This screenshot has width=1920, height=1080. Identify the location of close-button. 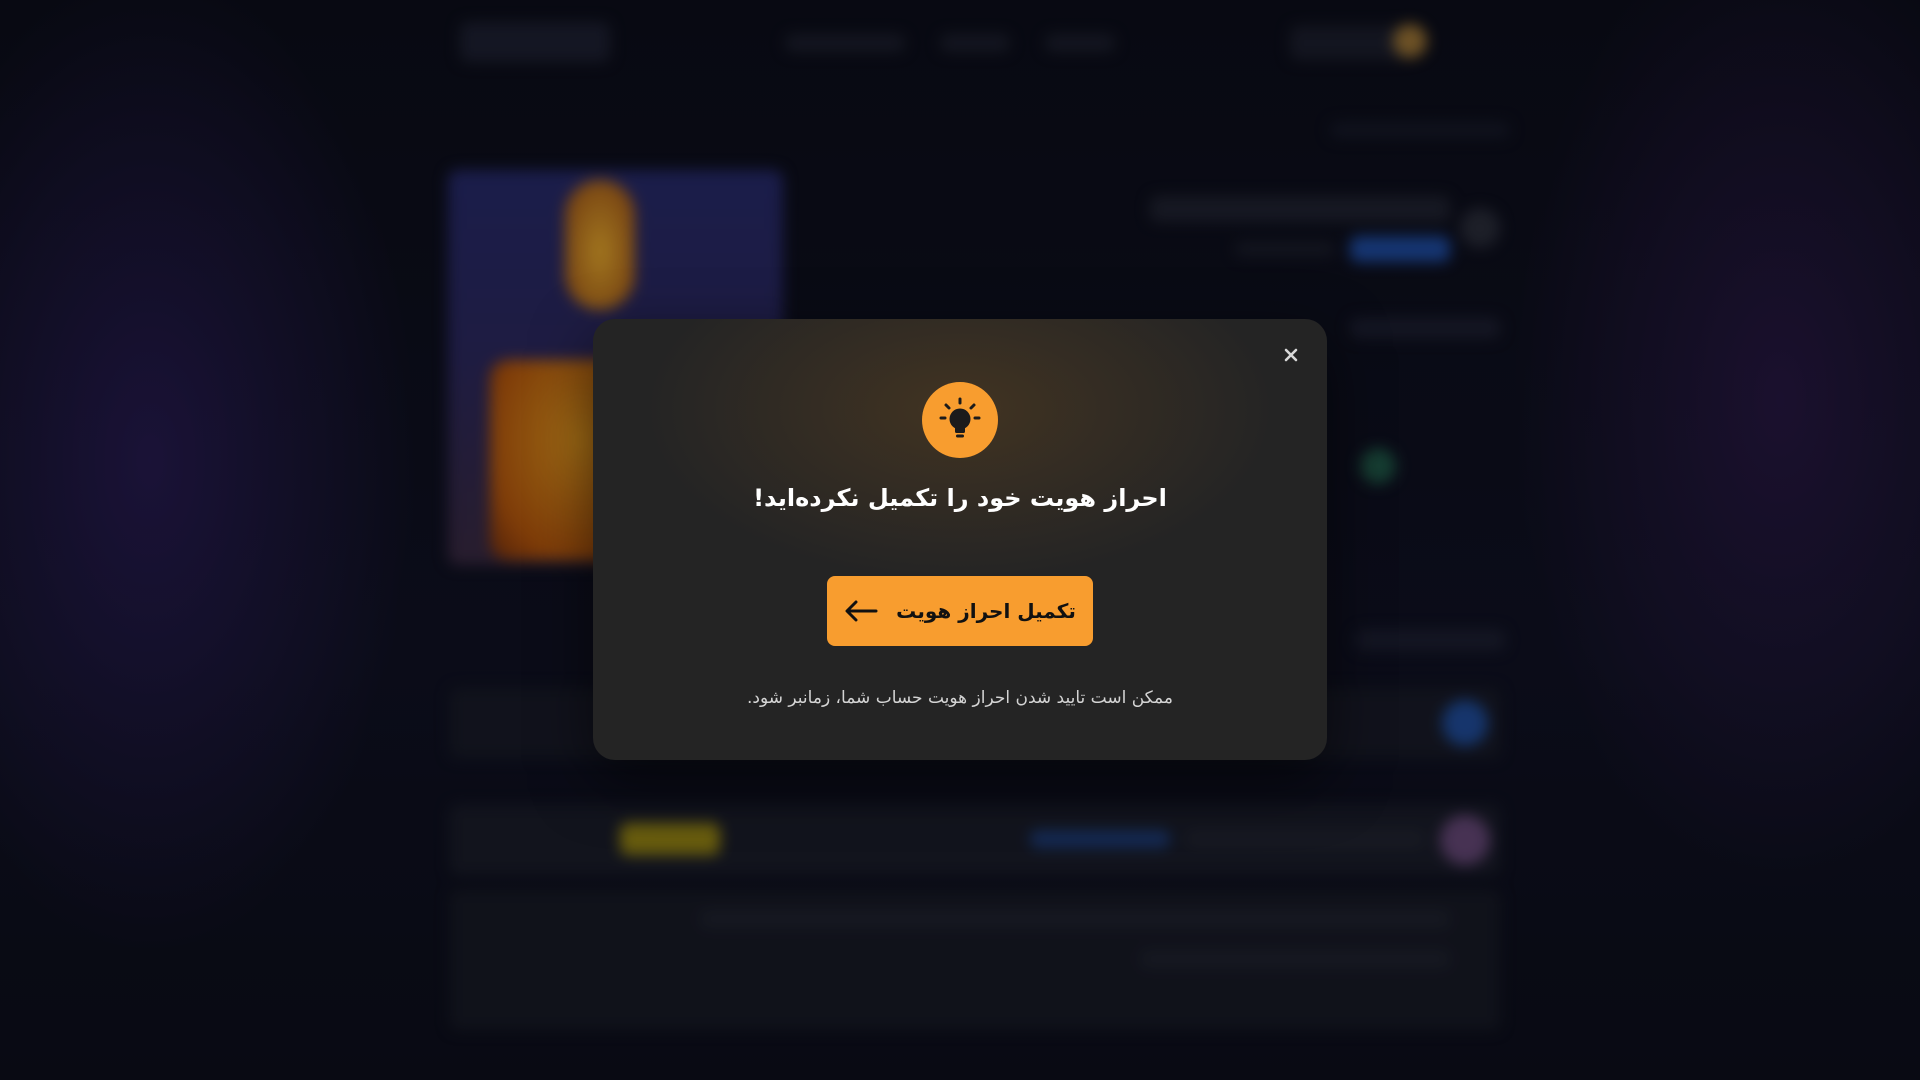
(1291, 355).